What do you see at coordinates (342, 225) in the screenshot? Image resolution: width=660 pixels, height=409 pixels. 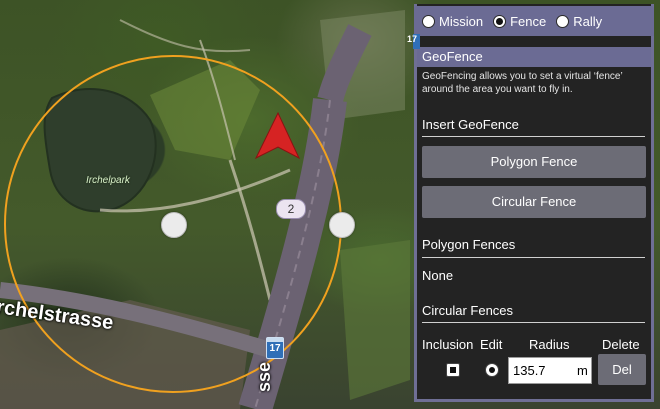 I see `fence-radius-handle` at bounding box center [342, 225].